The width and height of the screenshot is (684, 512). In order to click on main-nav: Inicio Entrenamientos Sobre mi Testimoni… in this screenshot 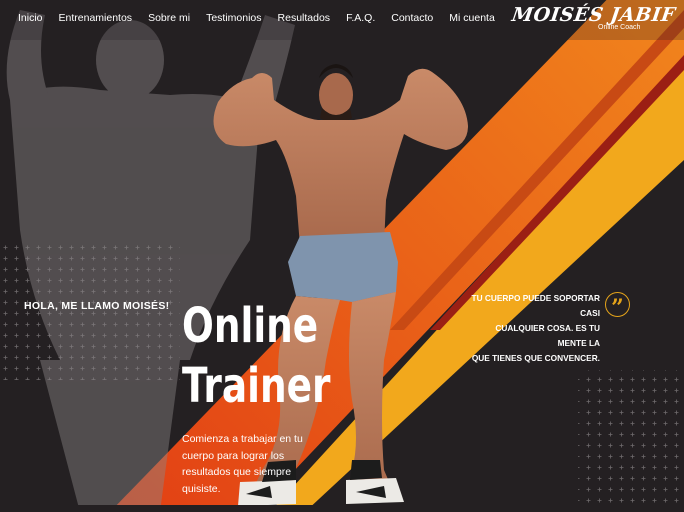, I will do `click(264, 18)`.